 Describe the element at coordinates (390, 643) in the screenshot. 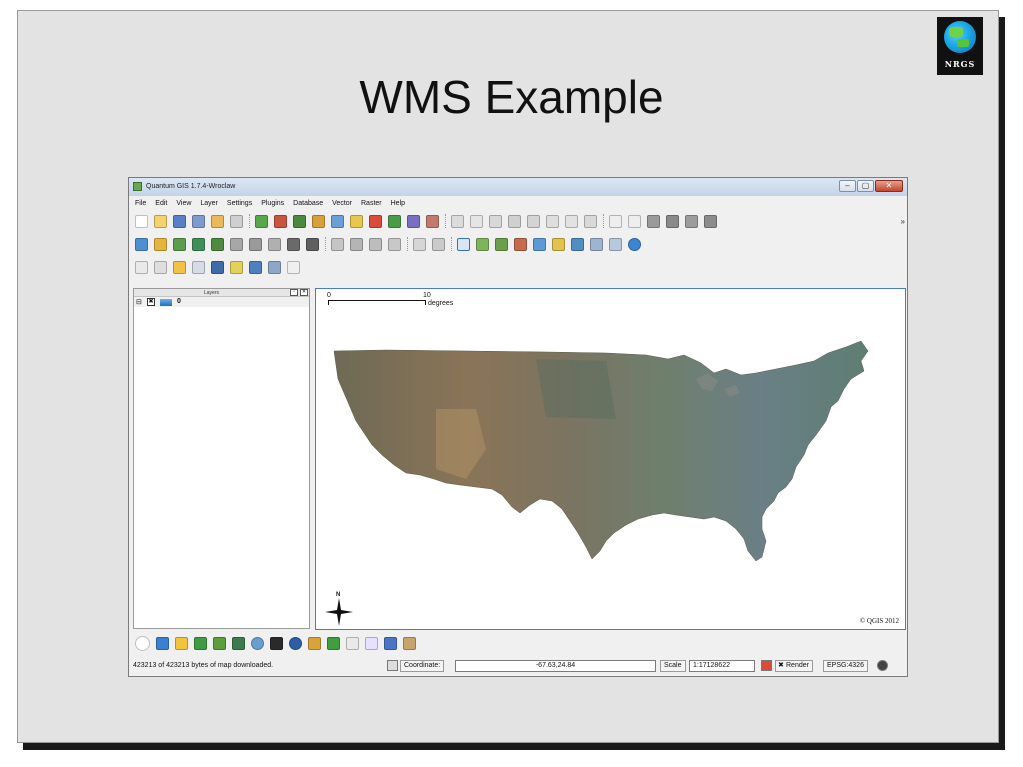

I see `topology-checker-icon` at that location.